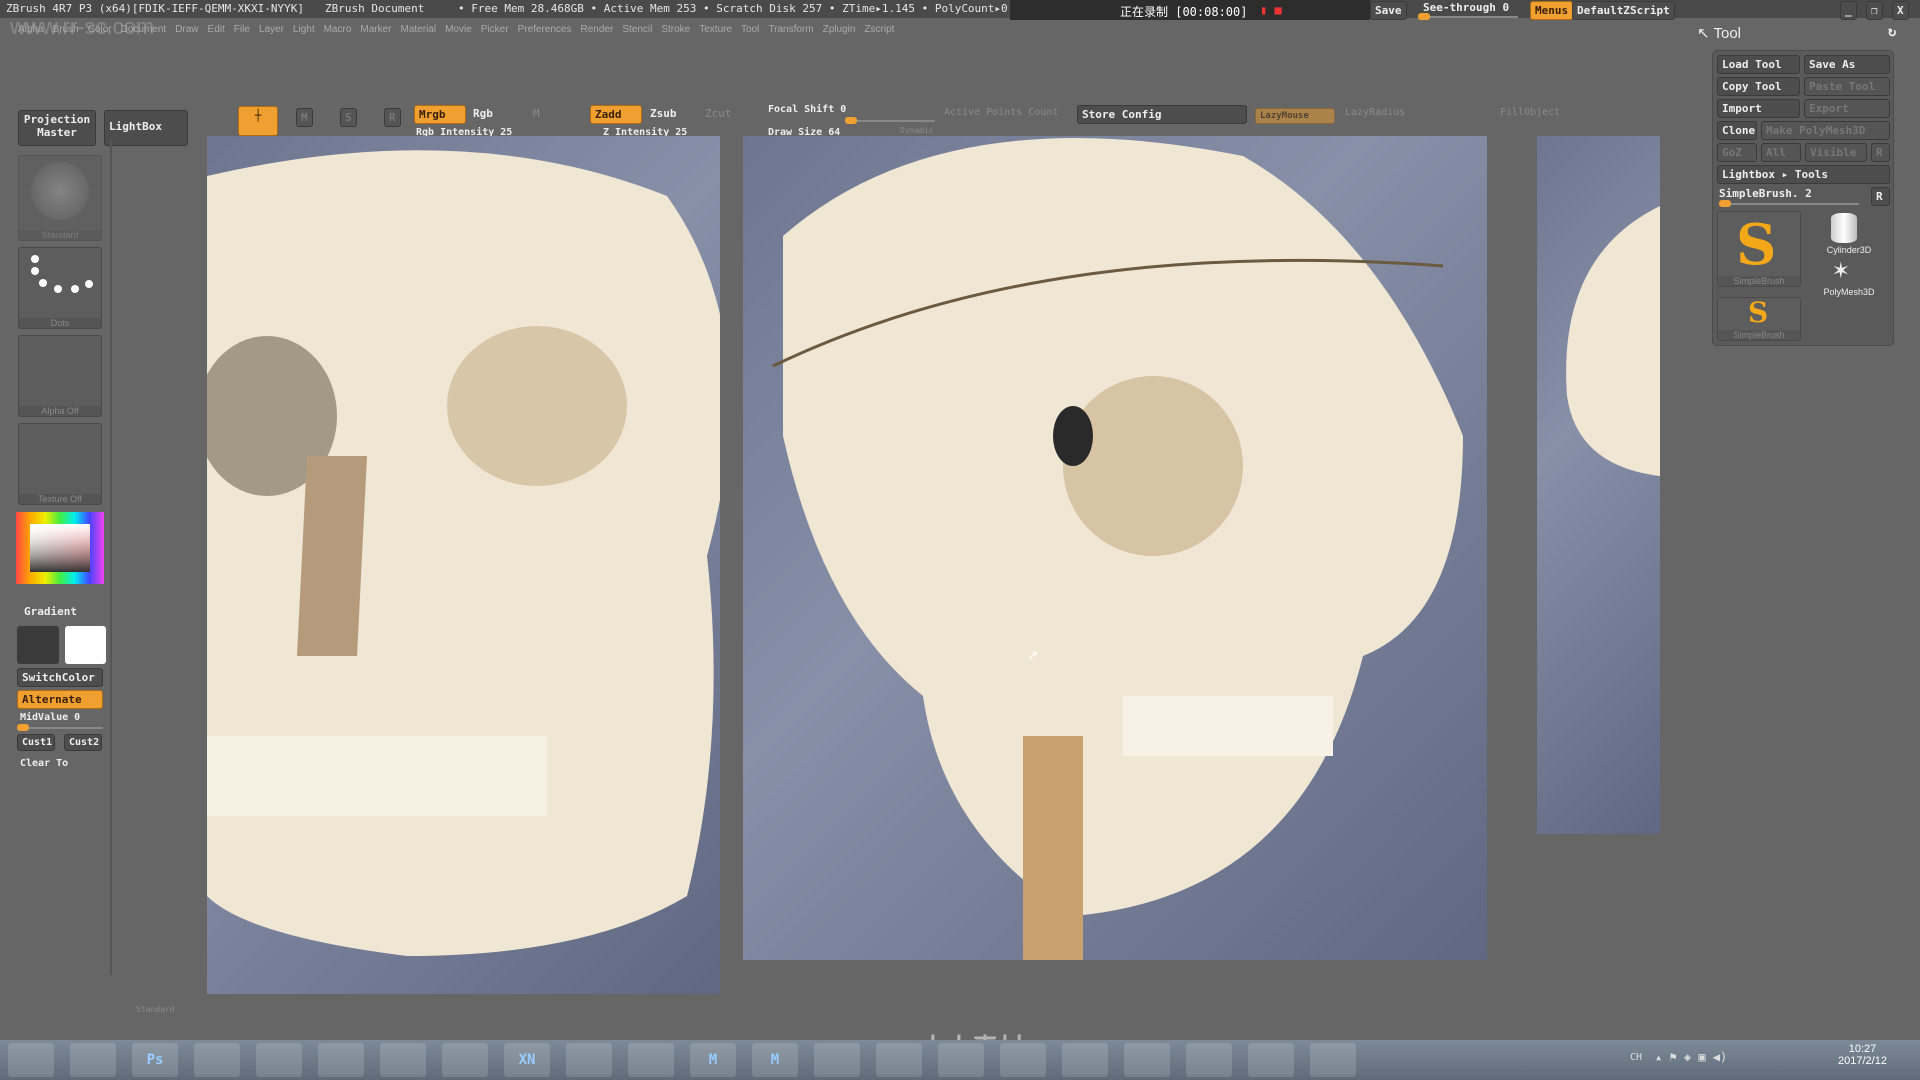  What do you see at coordinates (1880, 152) in the screenshot?
I see `goz-r-button: R` at bounding box center [1880, 152].